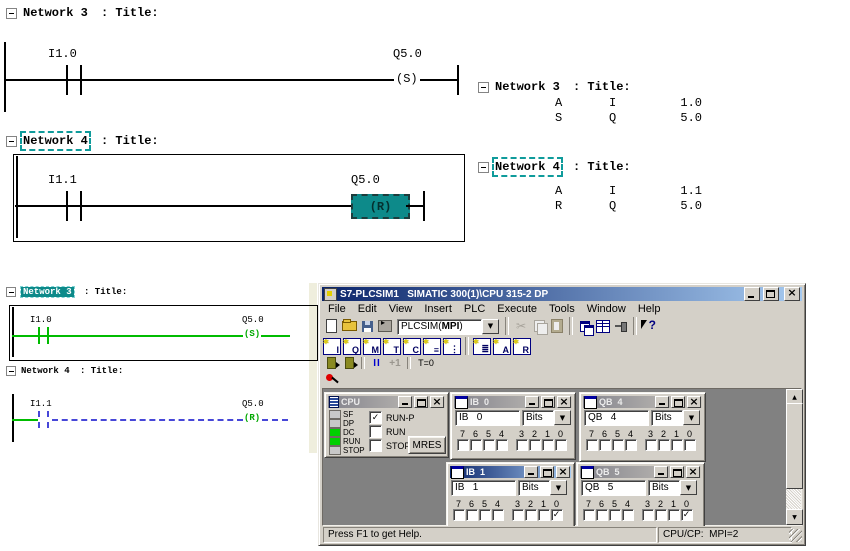  What do you see at coordinates (562, 293) in the screenshot?
I see `title-bar: S7-PLCSIM1 SIMATIC 300(1)\CPU 315-2 DP` at bounding box center [562, 293].